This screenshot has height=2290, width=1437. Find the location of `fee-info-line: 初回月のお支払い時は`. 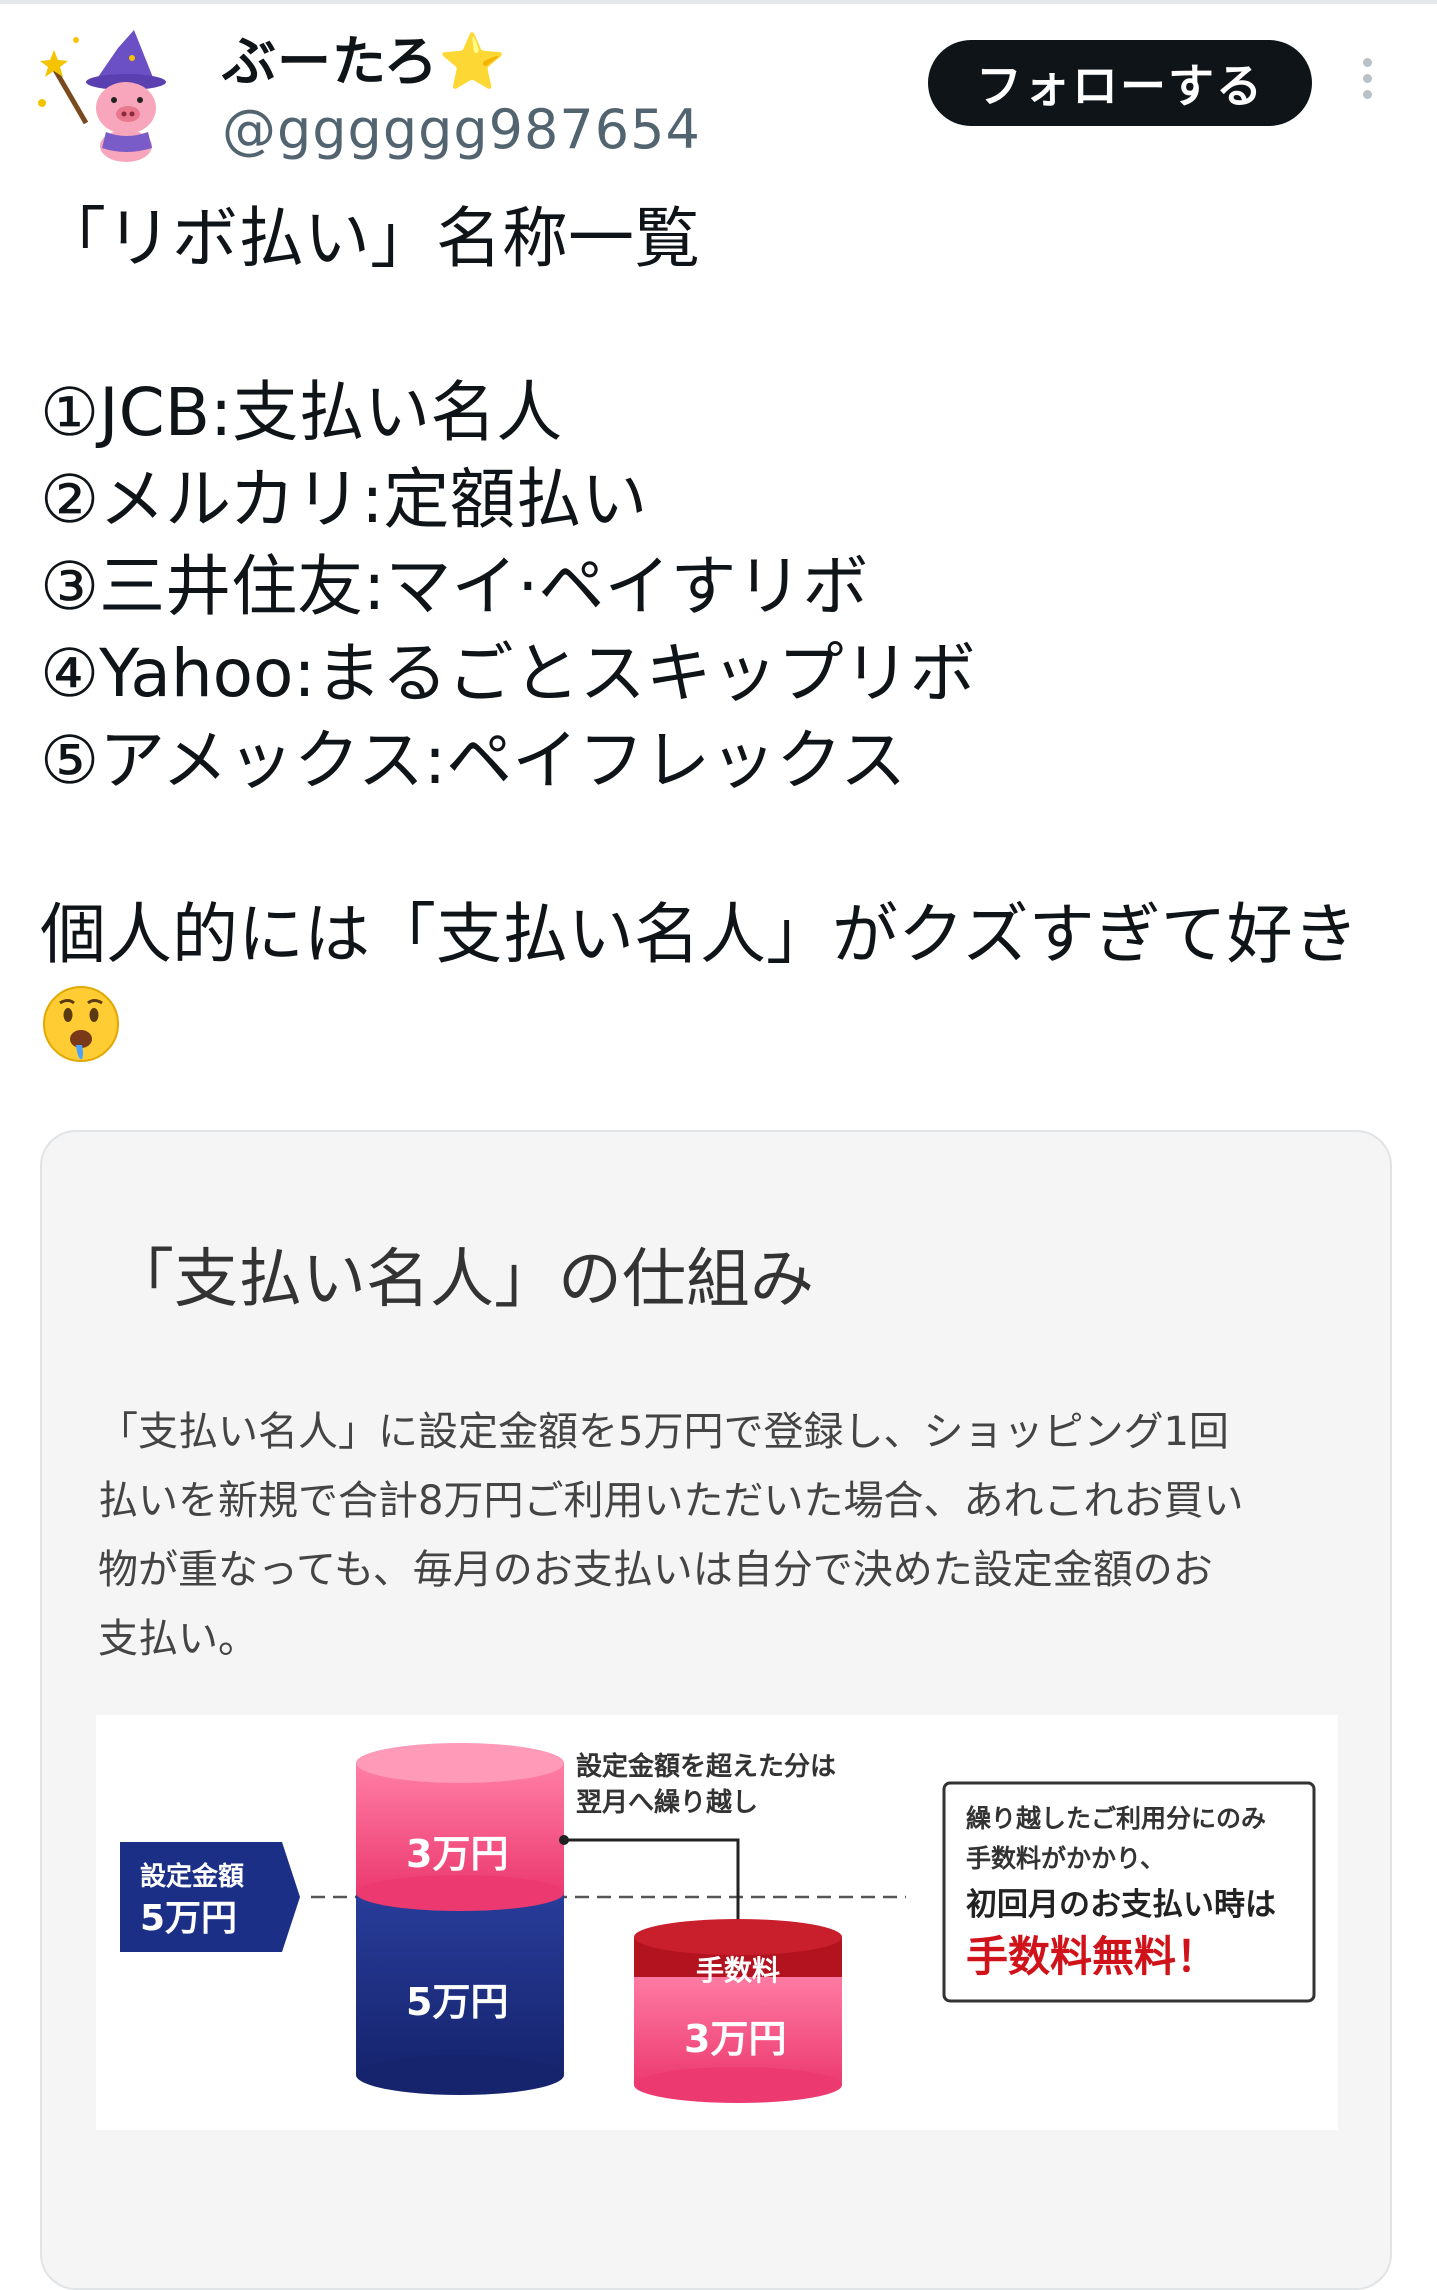

fee-info-line: 初回月のお支払い時は is located at coordinates (1121, 1905).